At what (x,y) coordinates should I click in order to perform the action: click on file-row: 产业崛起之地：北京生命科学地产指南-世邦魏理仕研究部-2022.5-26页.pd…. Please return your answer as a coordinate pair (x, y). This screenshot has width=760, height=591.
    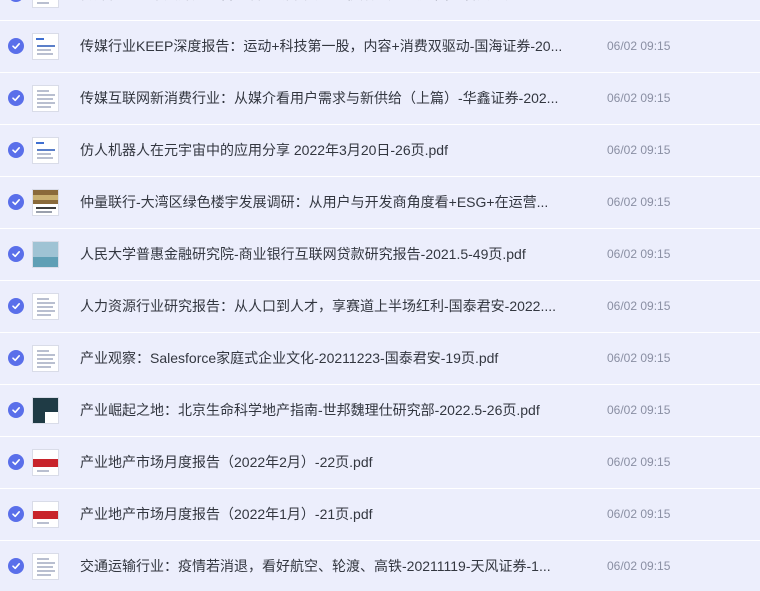
    Looking at the image, I should click on (380, 411).